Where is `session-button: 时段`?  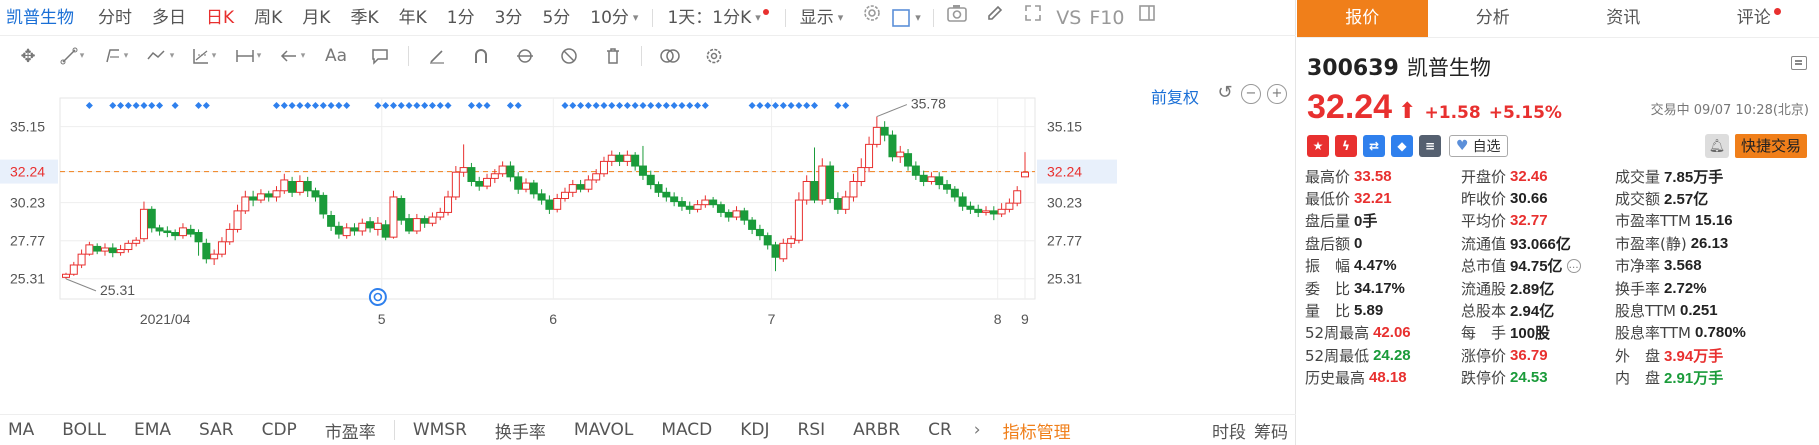 session-button: 时段 is located at coordinates (1229, 430).